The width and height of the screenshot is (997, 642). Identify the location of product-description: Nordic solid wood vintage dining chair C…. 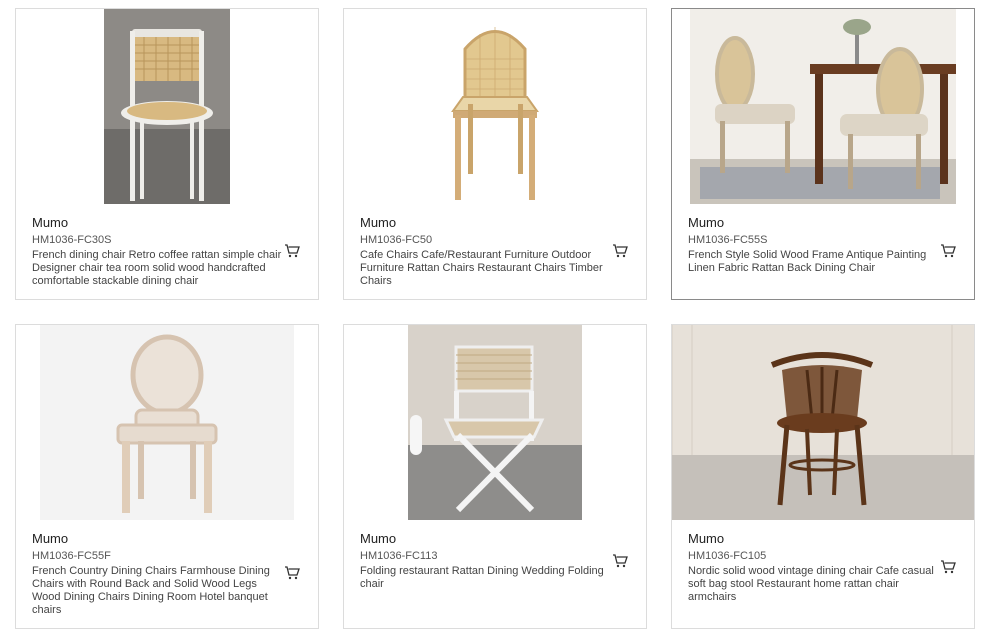
(813, 584).